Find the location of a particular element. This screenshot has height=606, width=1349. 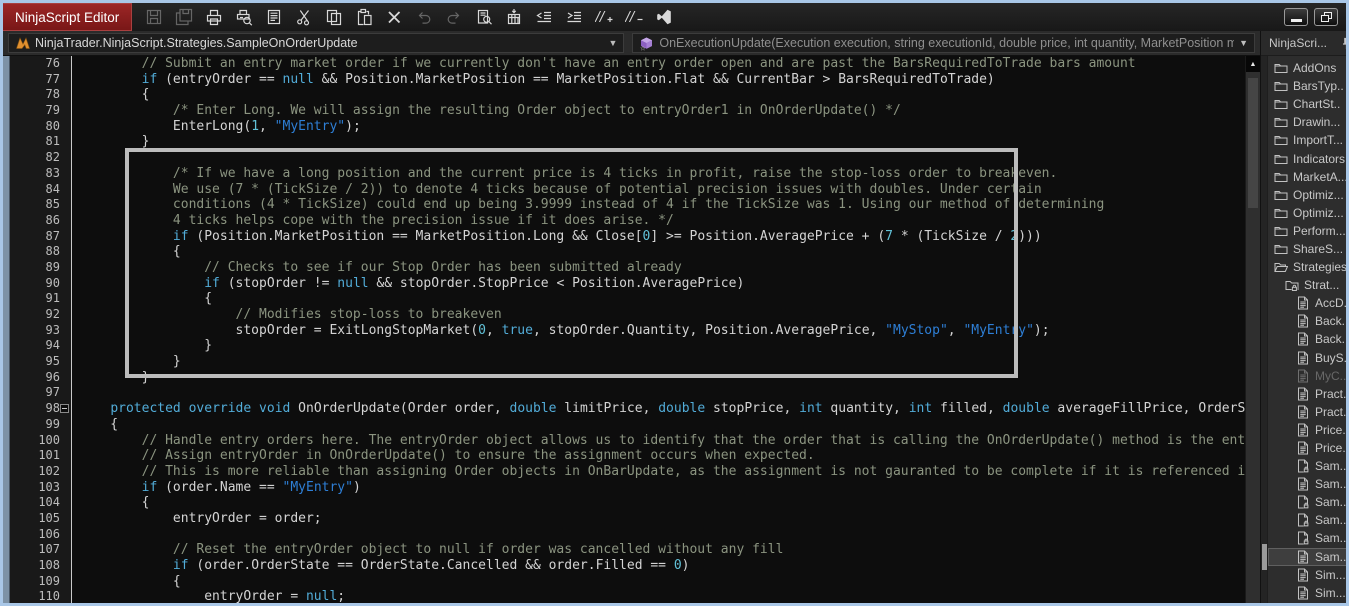

code-line: 91 { is located at coordinates (627, 299).